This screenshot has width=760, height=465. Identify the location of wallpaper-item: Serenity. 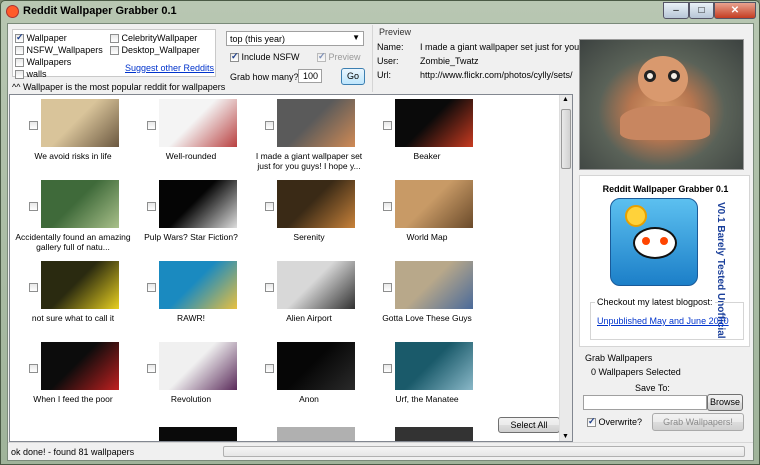
(309, 221).